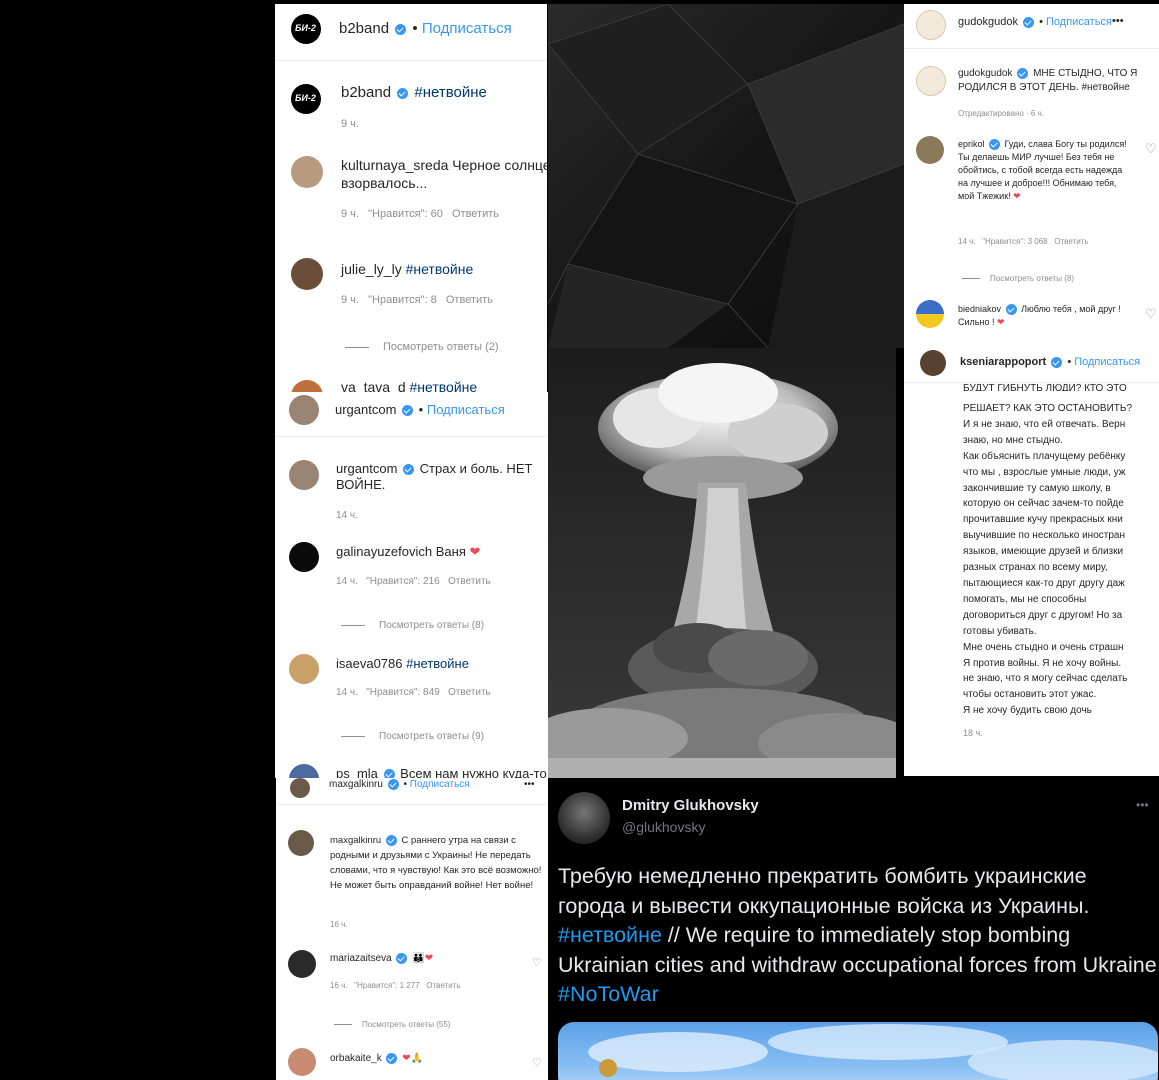 The width and height of the screenshot is (1159, 1080). What do you see at coordinates (371, 269) in the screenshot?
I see `comment-username: julie_ly_ly` at bounding box center [371, 269].